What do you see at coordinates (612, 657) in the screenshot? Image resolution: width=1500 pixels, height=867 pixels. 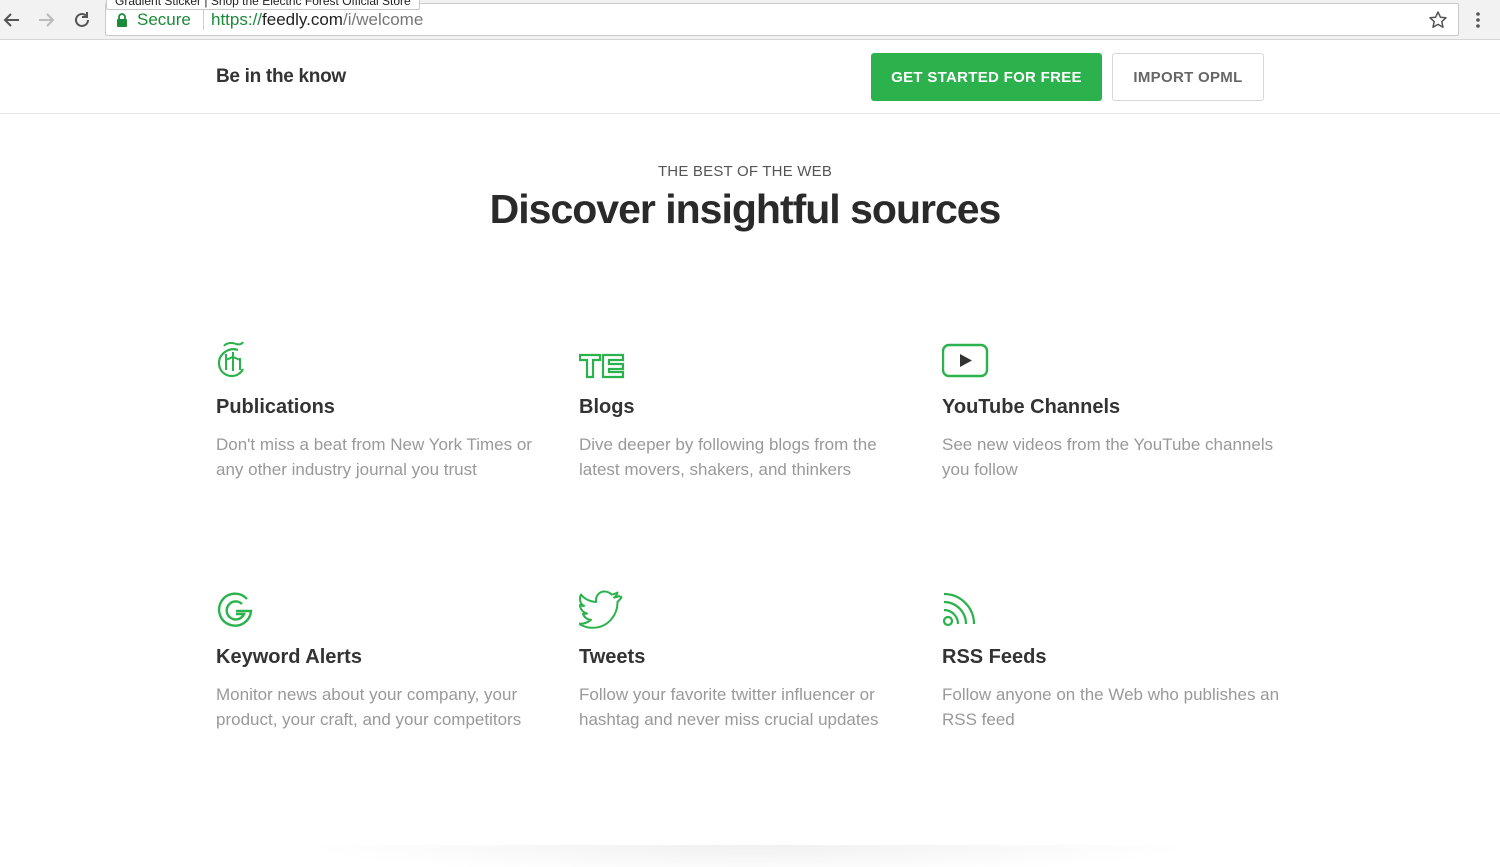 I see `feature-title: Tweets` at bounding box center [612, 657].